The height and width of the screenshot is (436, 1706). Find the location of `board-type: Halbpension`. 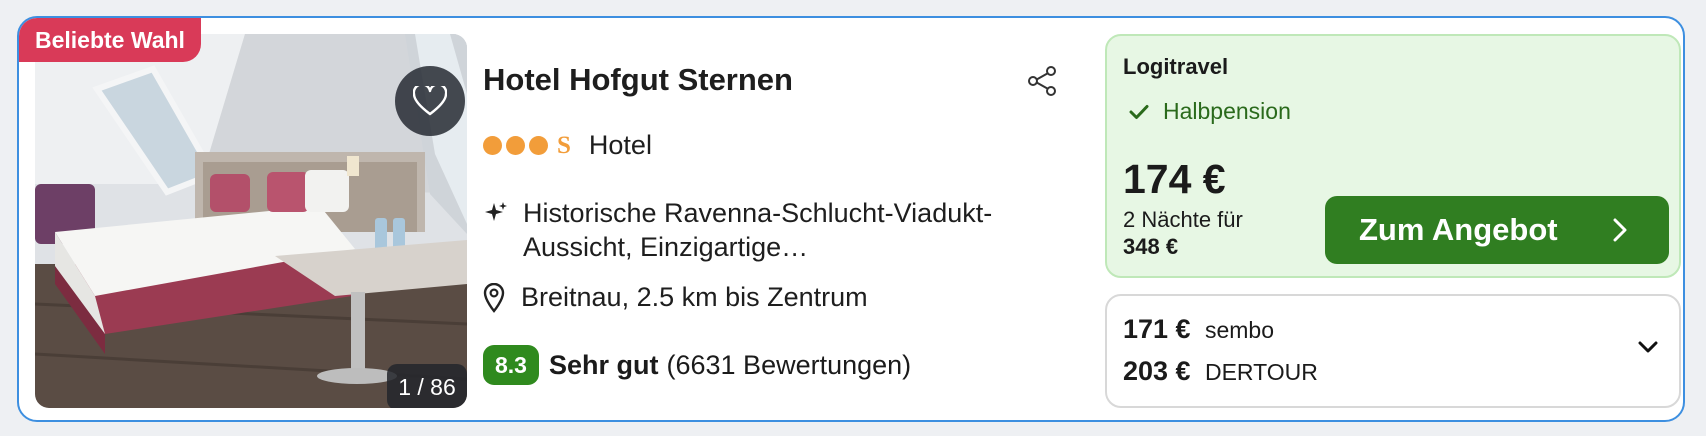

board-type: Halbpension is located at coordinates (1210, 111).